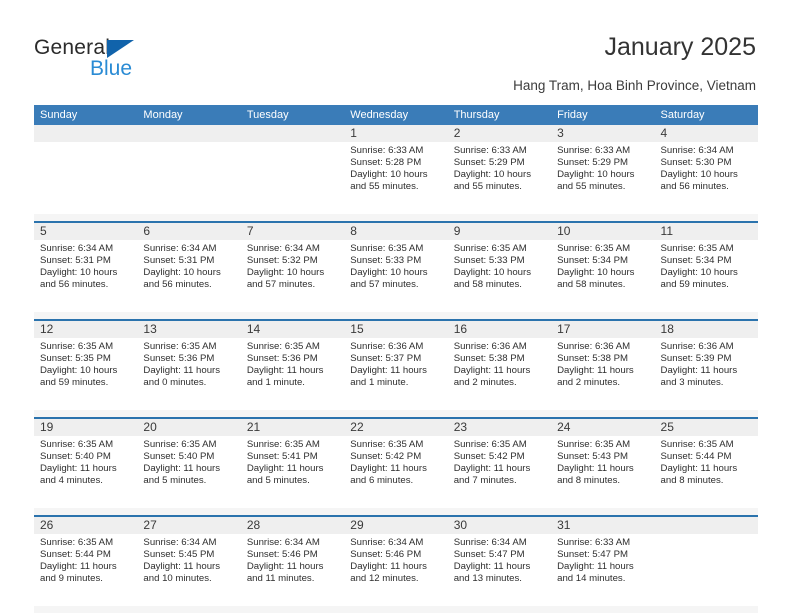  I want to click on sunset-text: Sunset: 5:44 PM, so click(696, 456).